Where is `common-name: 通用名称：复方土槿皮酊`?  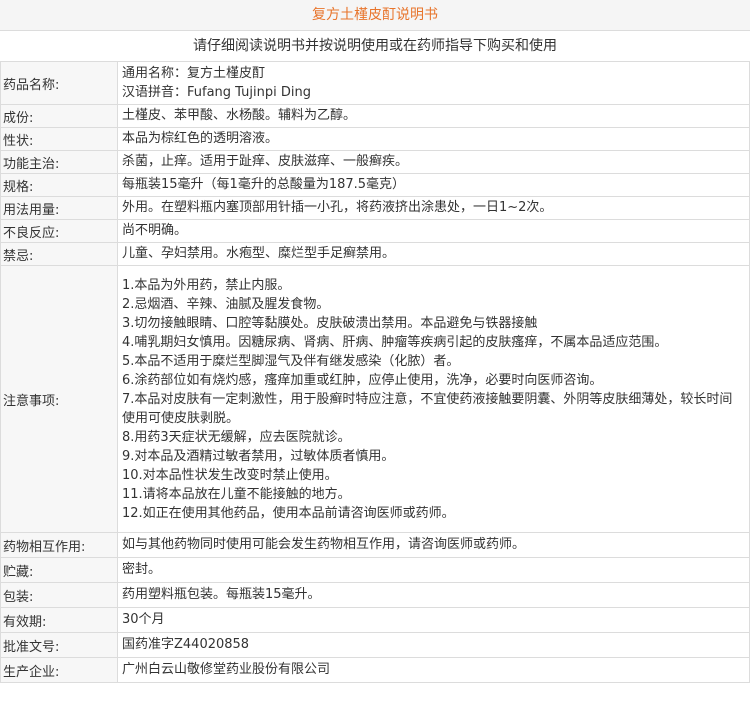
common-name: 通用名称：复方土槿皮酊 is located at coordinates (194, 73).